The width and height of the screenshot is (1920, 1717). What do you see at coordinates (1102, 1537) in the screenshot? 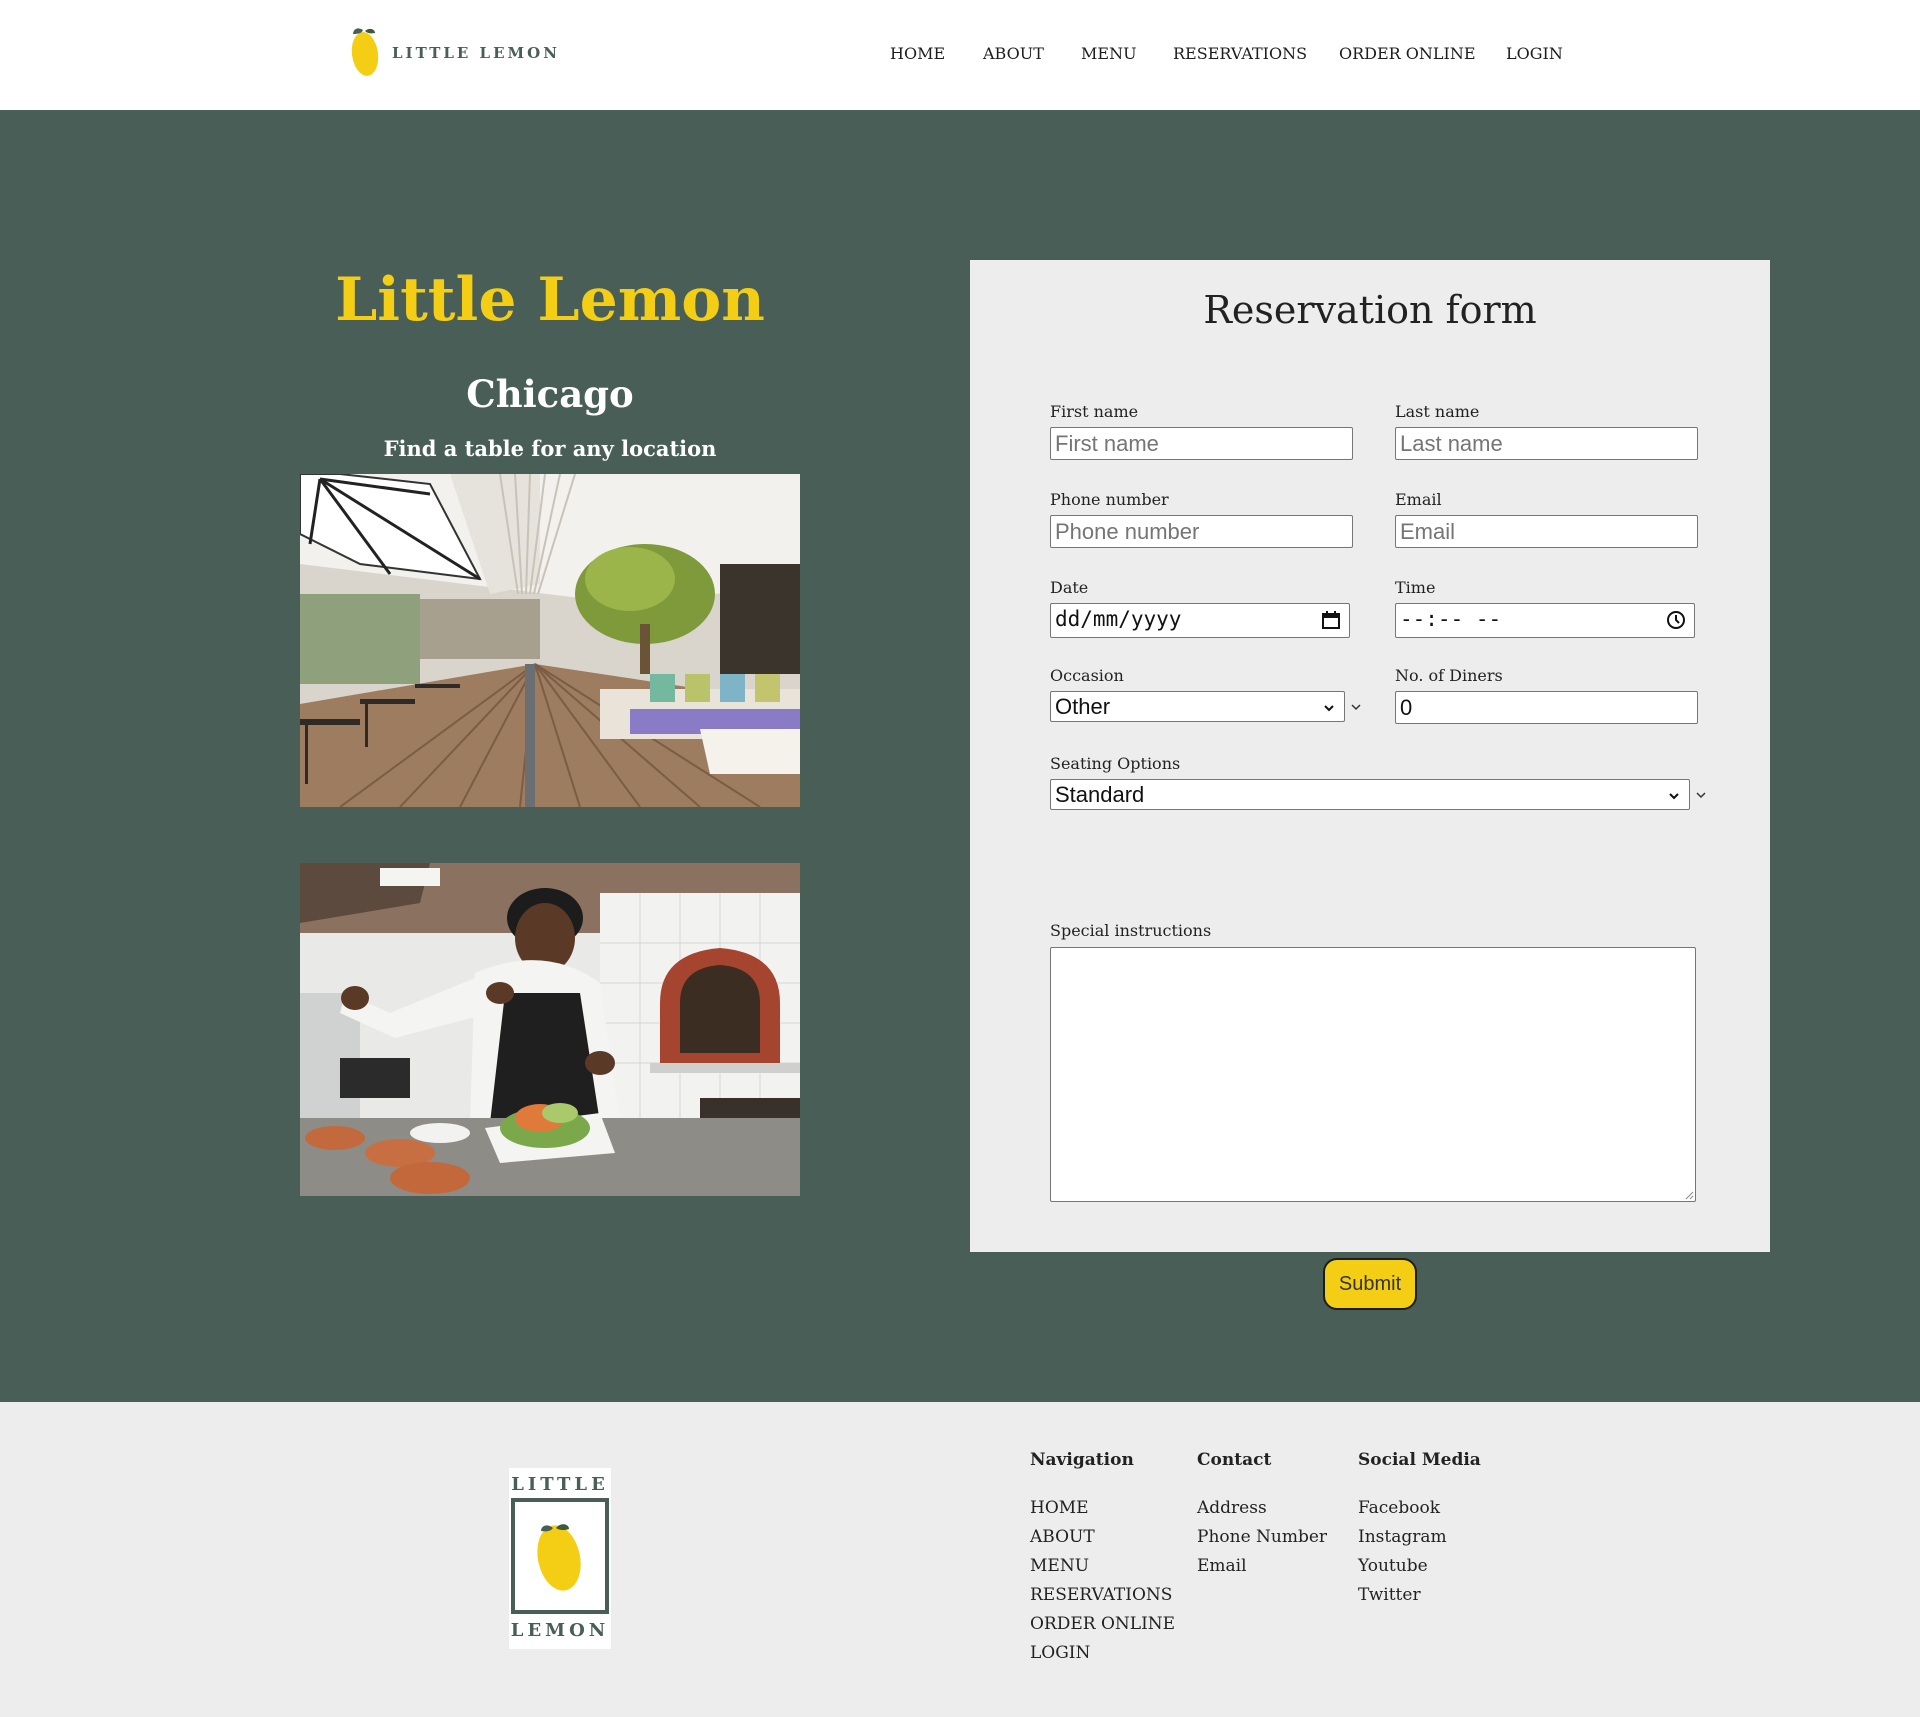
I see `footer-link-about: ABOUT` at bounding box center [1102, 1537].